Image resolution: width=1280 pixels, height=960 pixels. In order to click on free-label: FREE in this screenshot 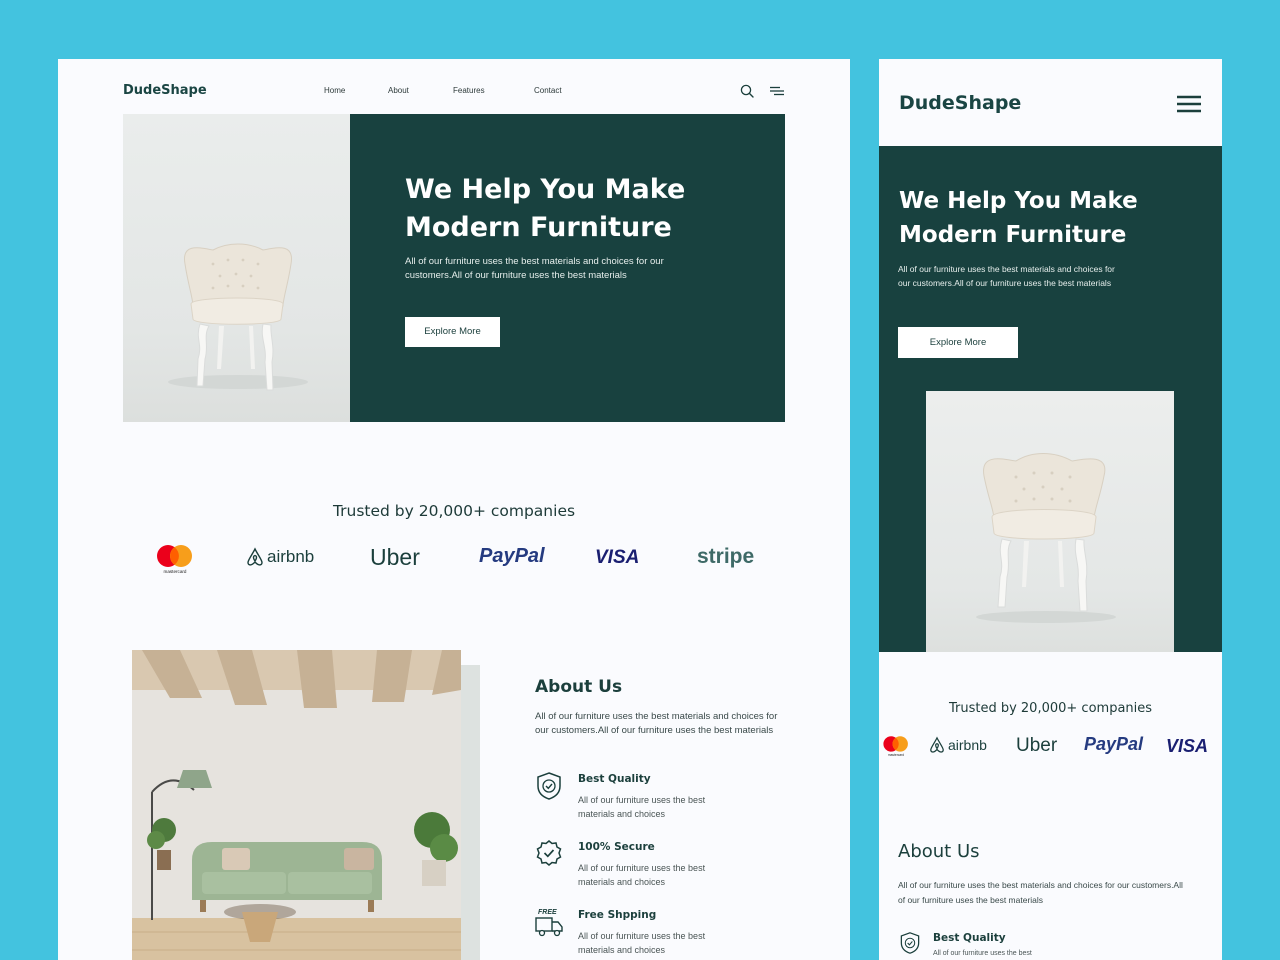, I will do `click(547, 912)`.